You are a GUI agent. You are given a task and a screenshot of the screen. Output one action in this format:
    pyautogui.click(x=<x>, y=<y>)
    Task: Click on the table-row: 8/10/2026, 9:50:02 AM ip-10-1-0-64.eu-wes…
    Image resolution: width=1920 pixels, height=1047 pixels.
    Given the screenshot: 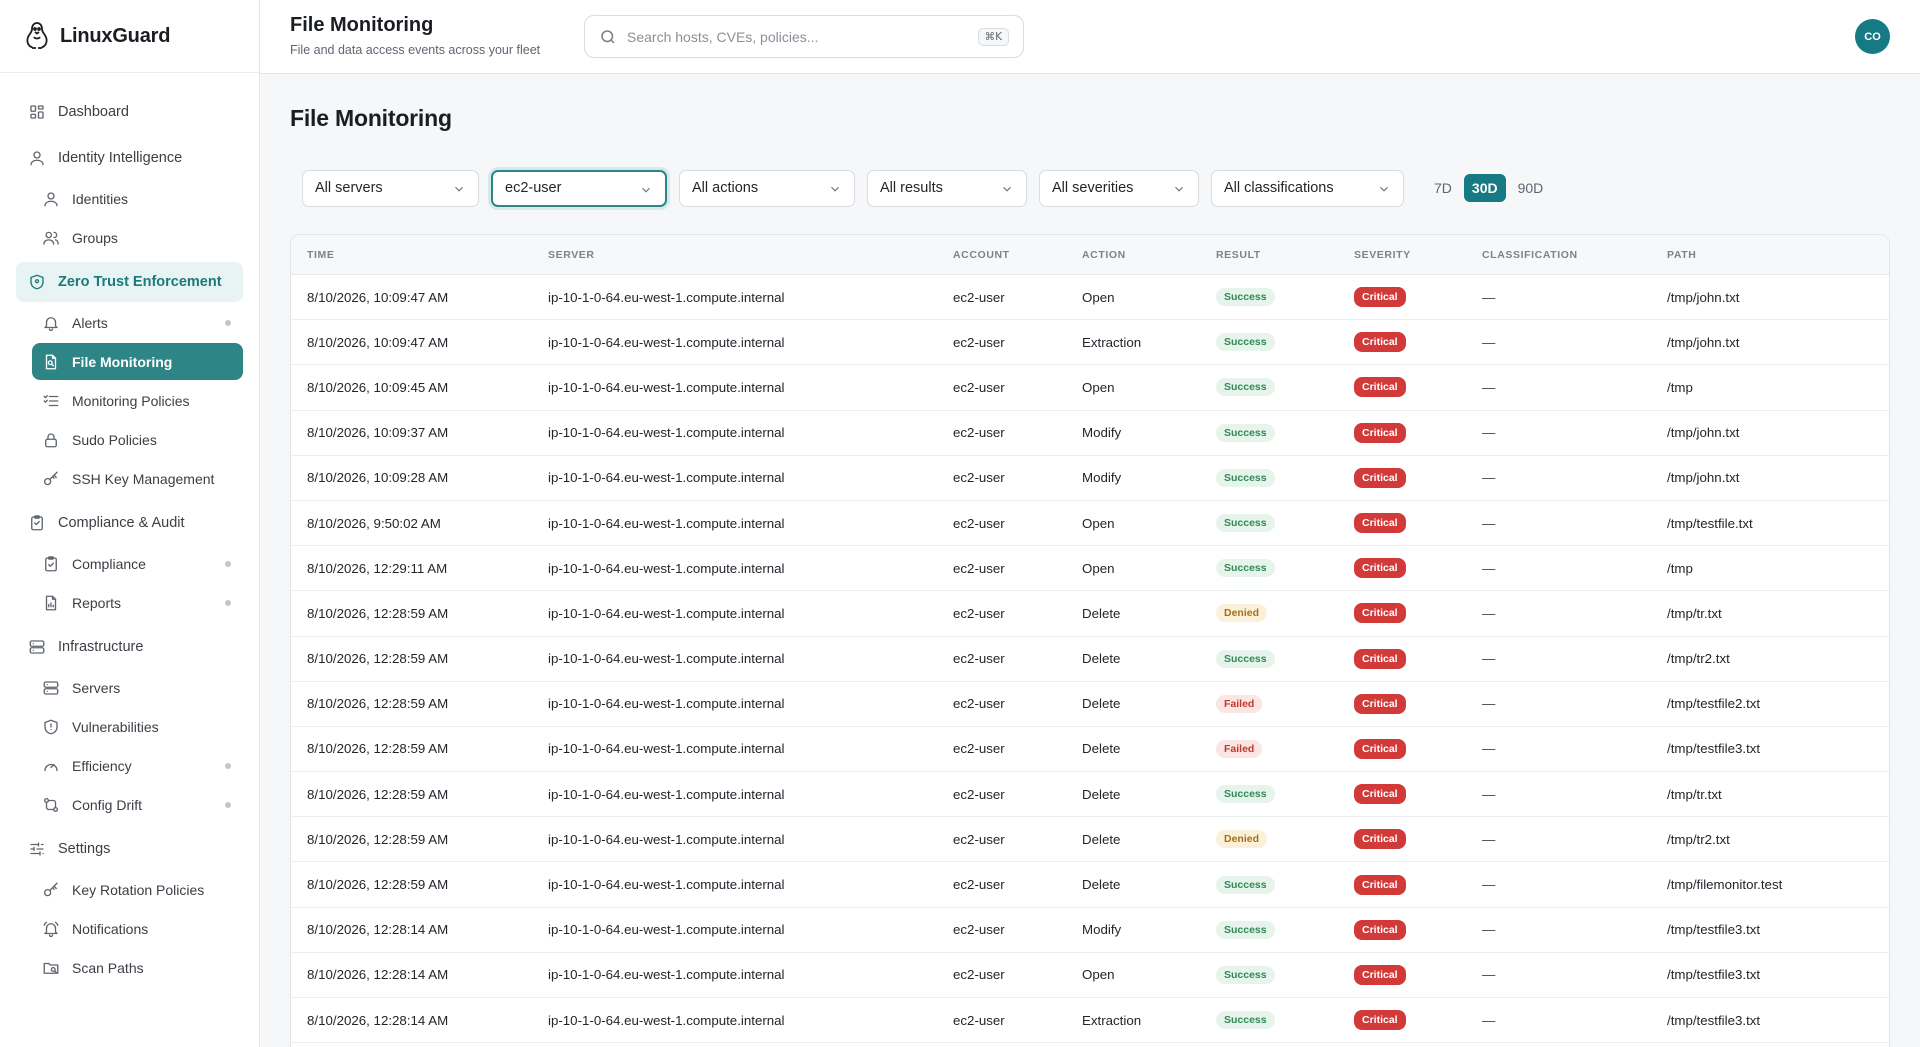 What is the action you would take?
    pyautogui.click(x=1090, y=524)
    